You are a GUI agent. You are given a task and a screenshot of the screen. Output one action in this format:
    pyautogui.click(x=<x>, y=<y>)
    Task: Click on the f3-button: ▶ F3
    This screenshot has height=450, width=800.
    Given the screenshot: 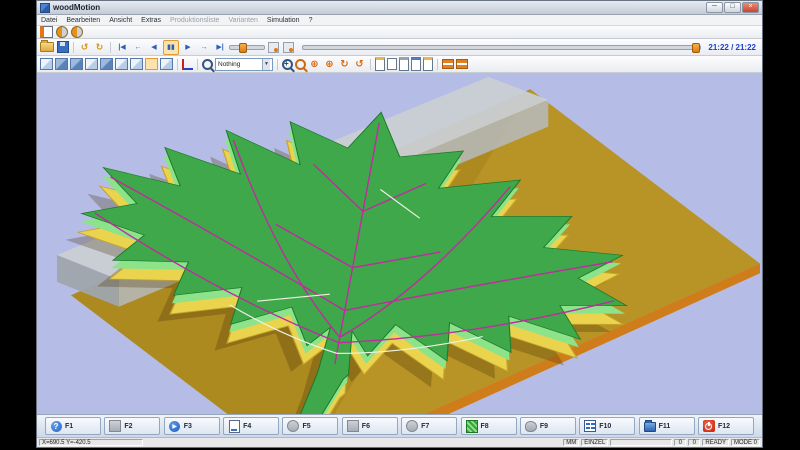 What is the action you would take?
    pyautogui.click(x=191, y=426)
    